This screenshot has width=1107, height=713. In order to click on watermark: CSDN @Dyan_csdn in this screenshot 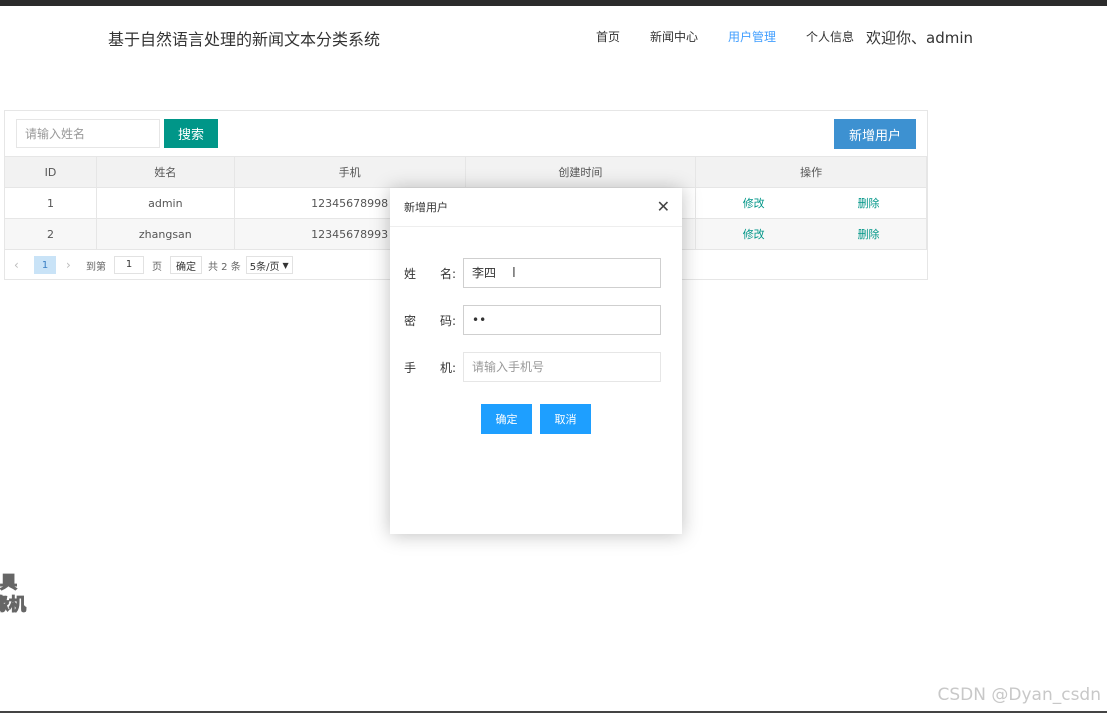, I will do `click(1019, 695)`.